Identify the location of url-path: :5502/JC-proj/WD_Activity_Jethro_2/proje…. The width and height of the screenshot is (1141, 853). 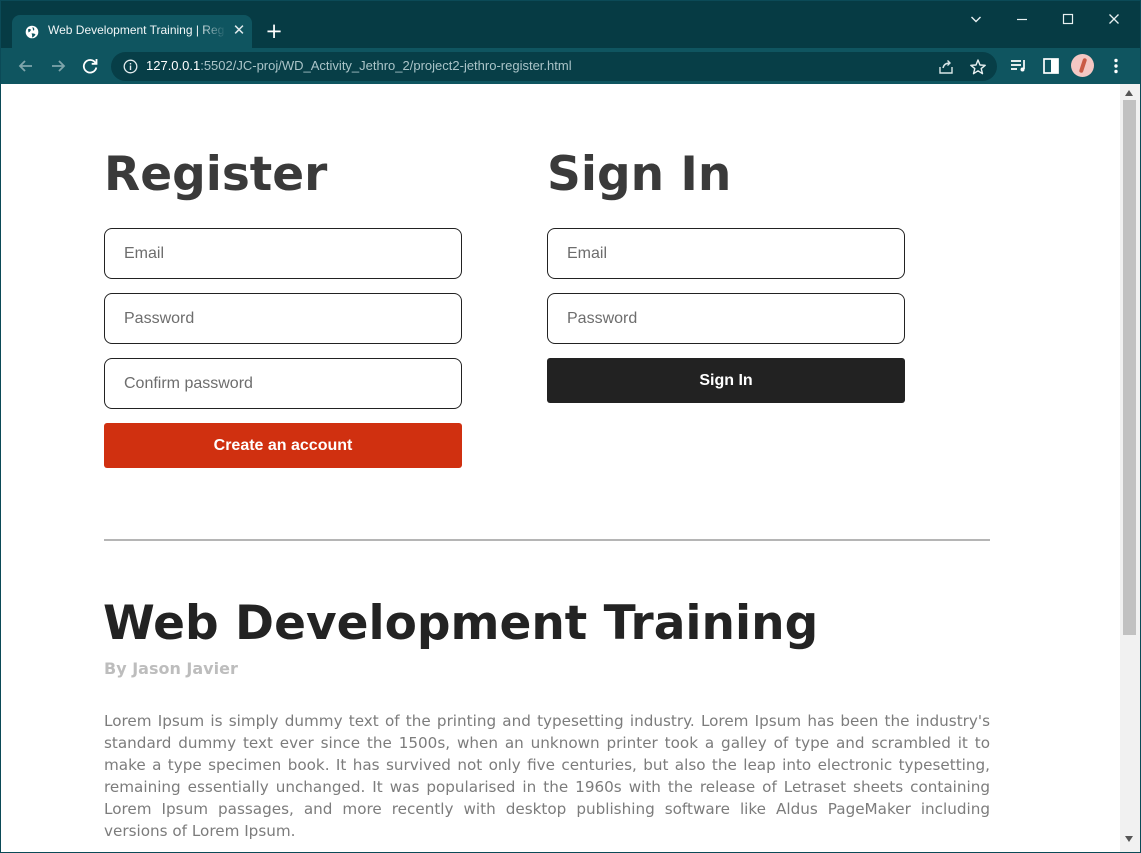
(386, 65).